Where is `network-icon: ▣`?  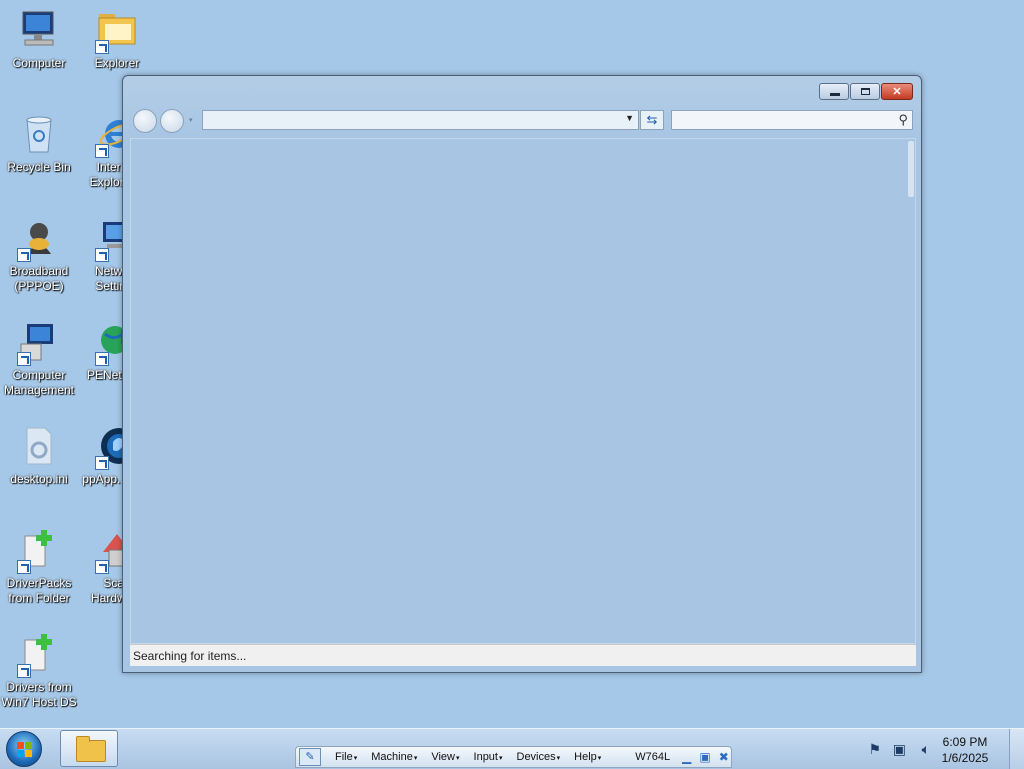 network-icon: ▣ is located at coordinates (899, 749).